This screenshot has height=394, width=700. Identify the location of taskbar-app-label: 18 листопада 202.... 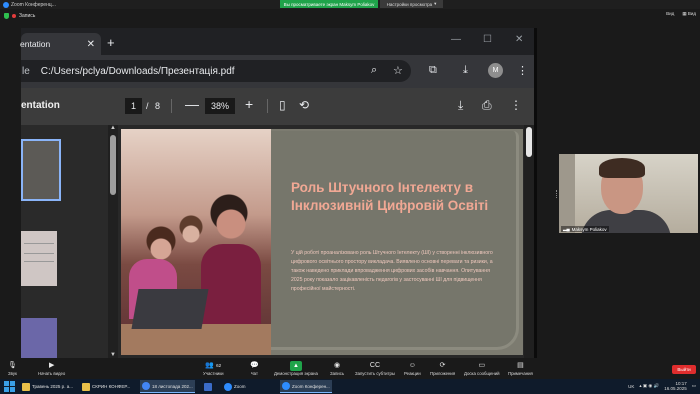
(172, 386).